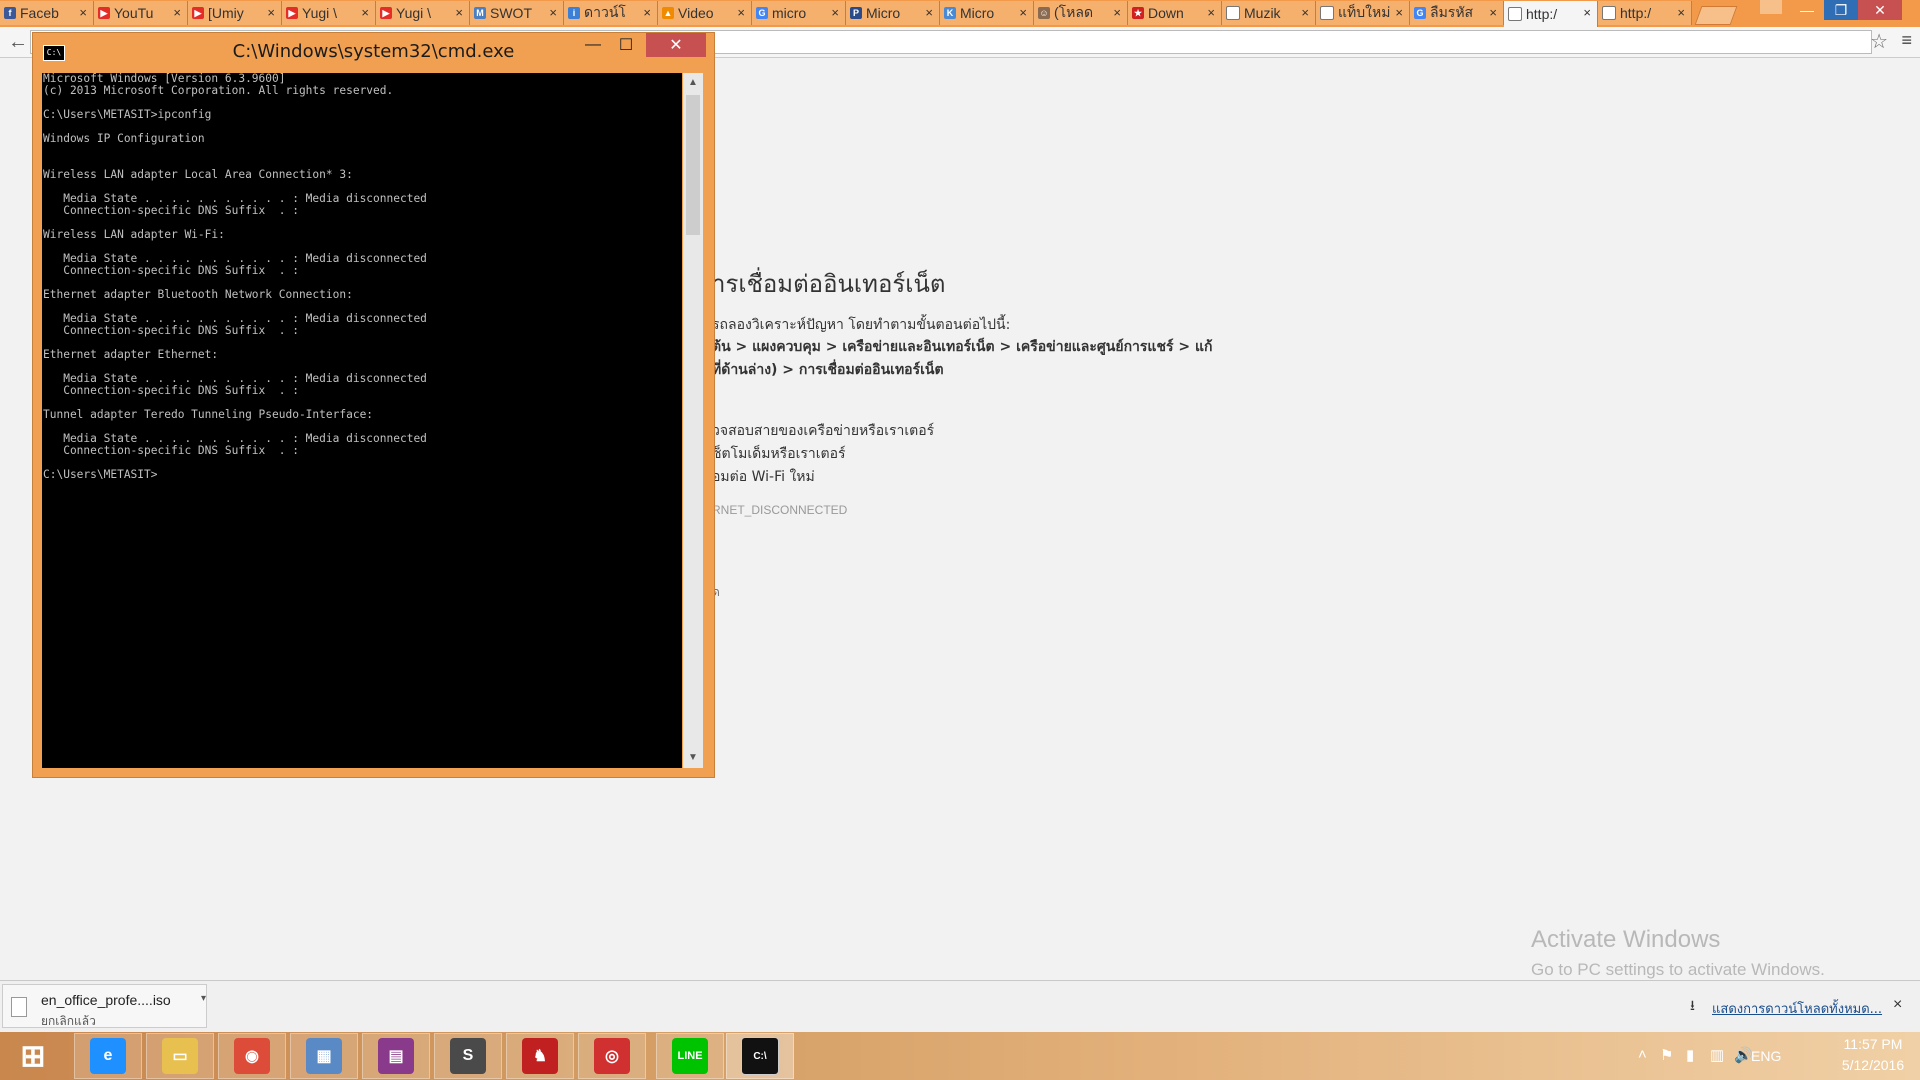  Describe the element at coordinates (1873, 1044) in the screenshot. I see `clock-time: 11:57 PM` at that location.